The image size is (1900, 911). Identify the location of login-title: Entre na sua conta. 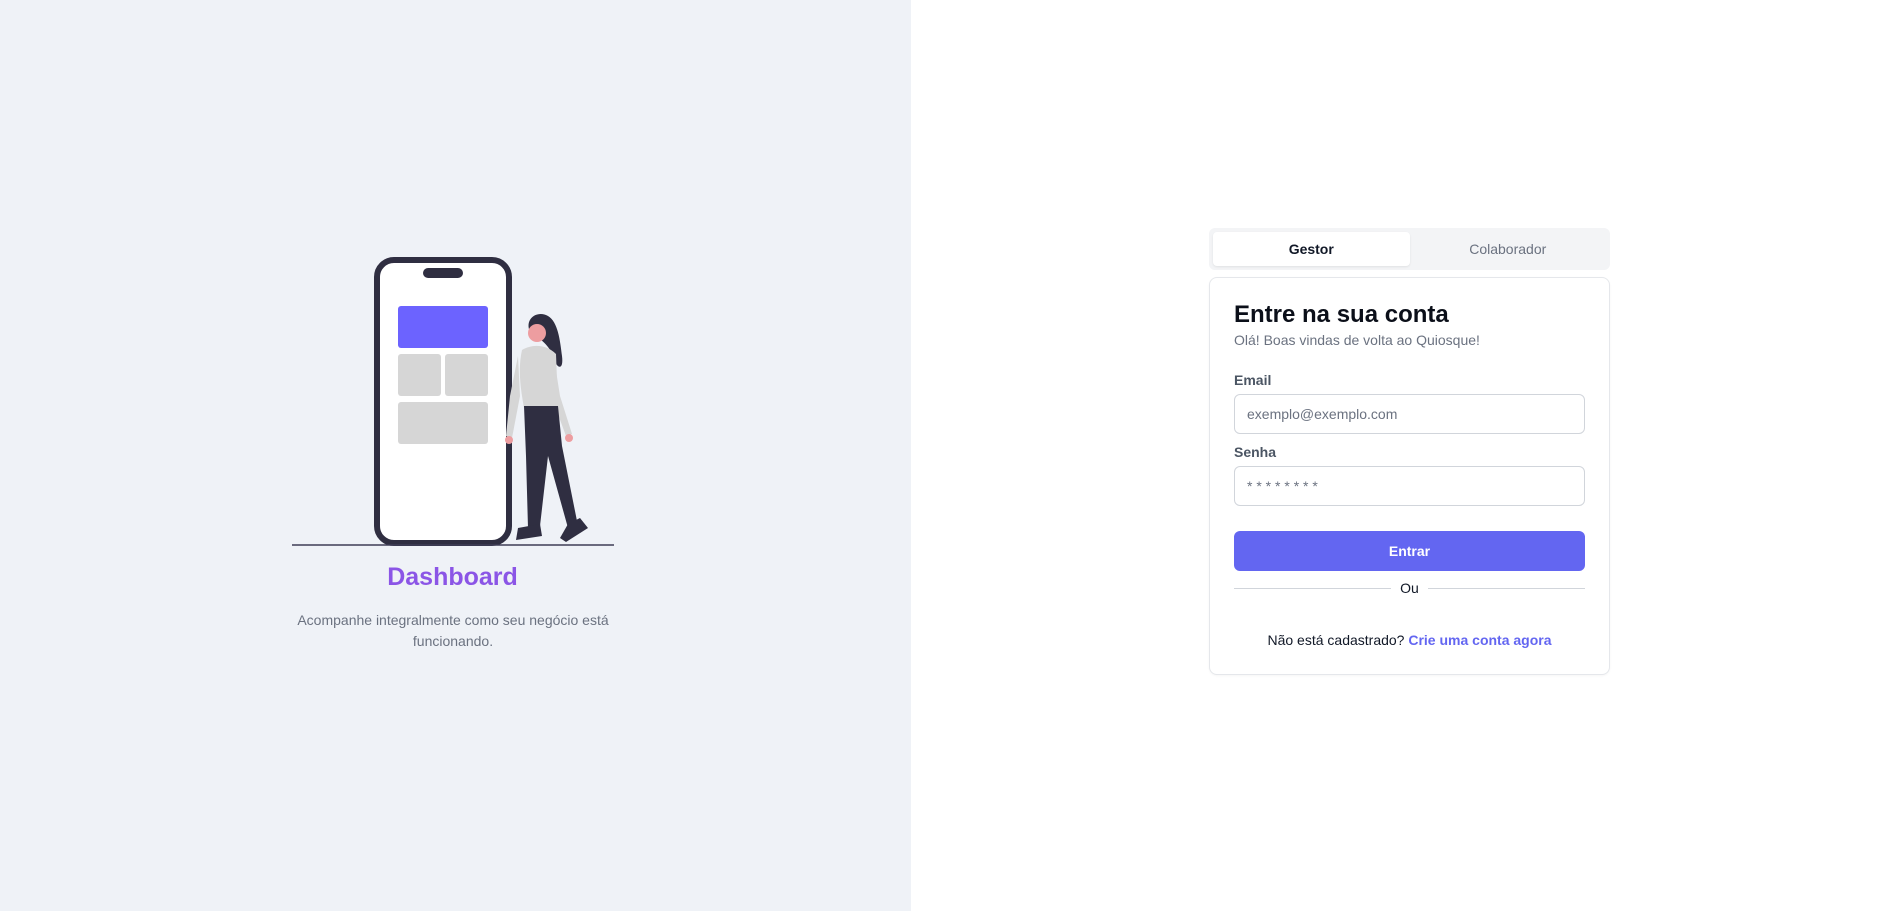
(1341, 314).